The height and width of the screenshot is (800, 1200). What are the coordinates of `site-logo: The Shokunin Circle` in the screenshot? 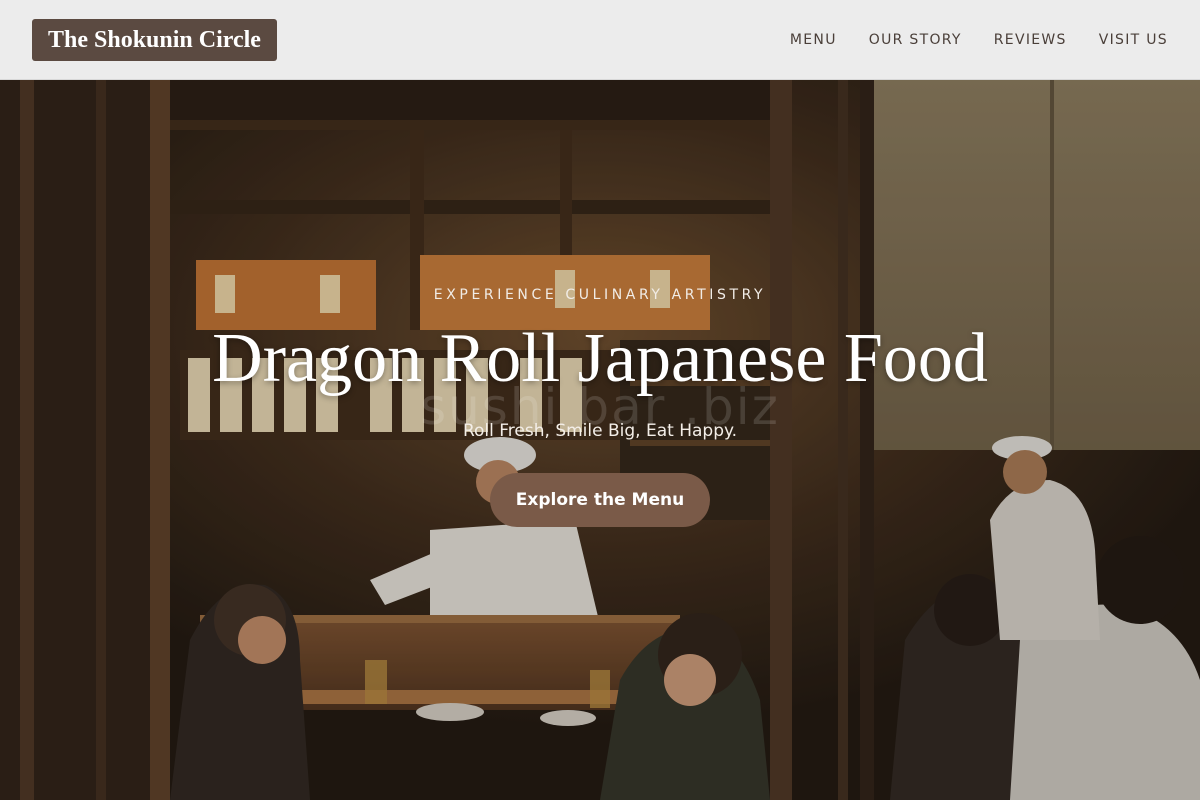 It's located at (154, 40).